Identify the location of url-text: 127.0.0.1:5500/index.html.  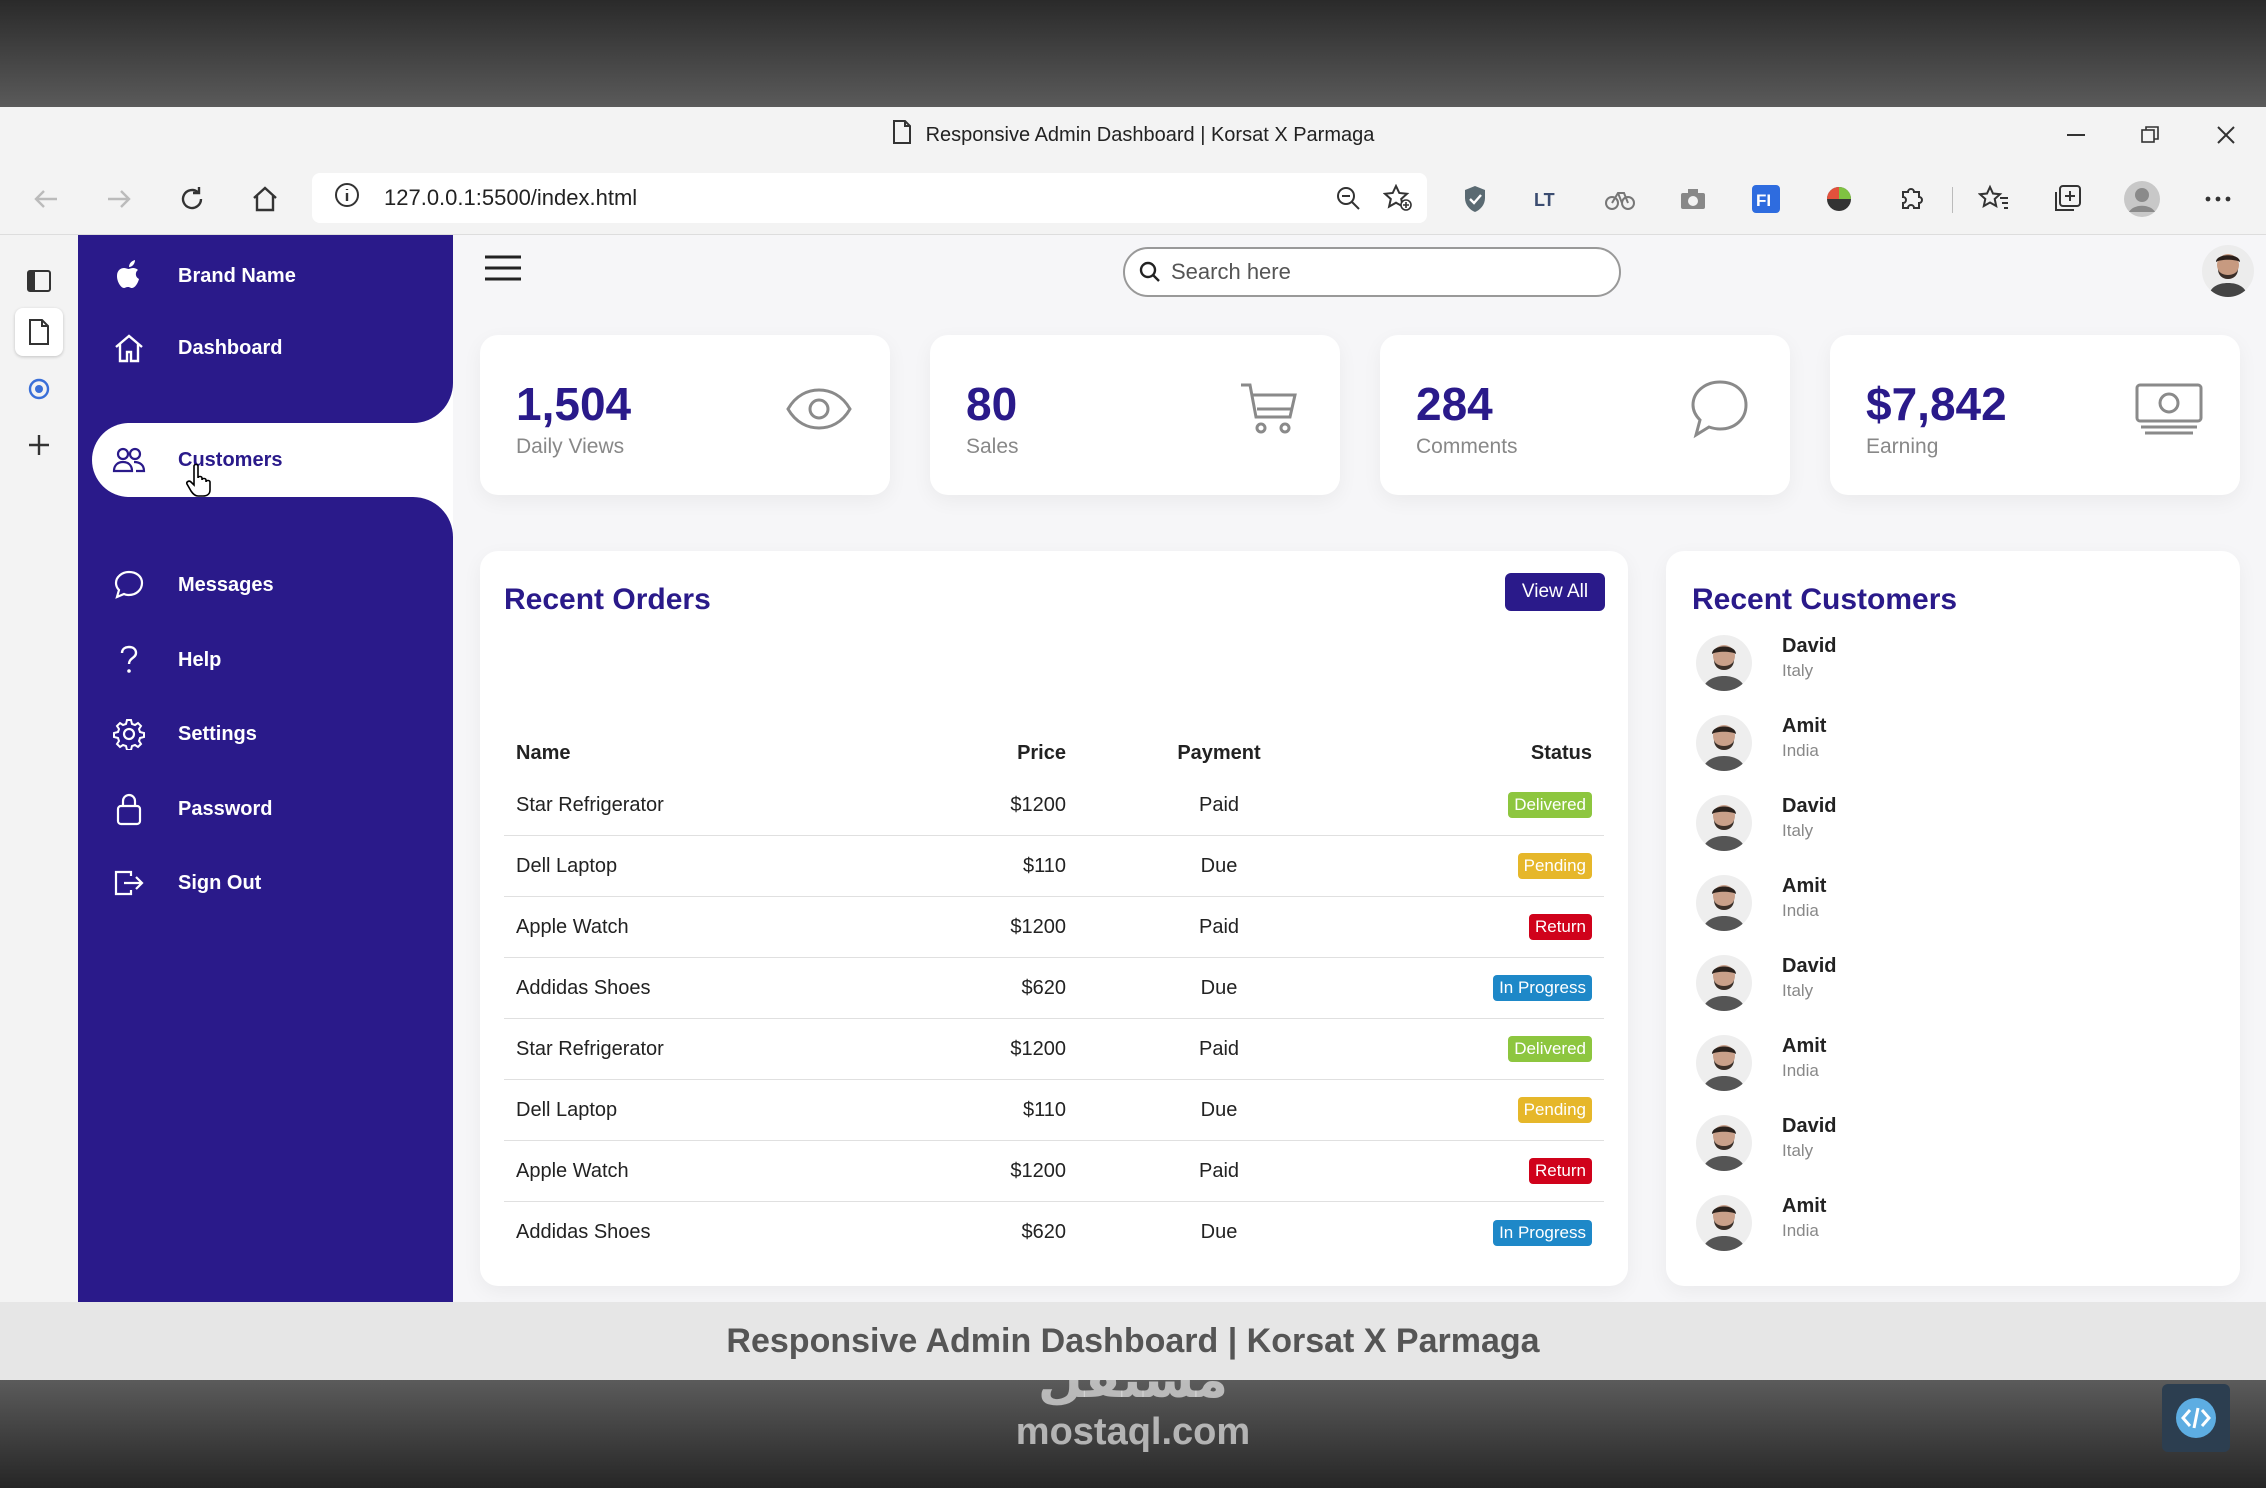
(511, 197).